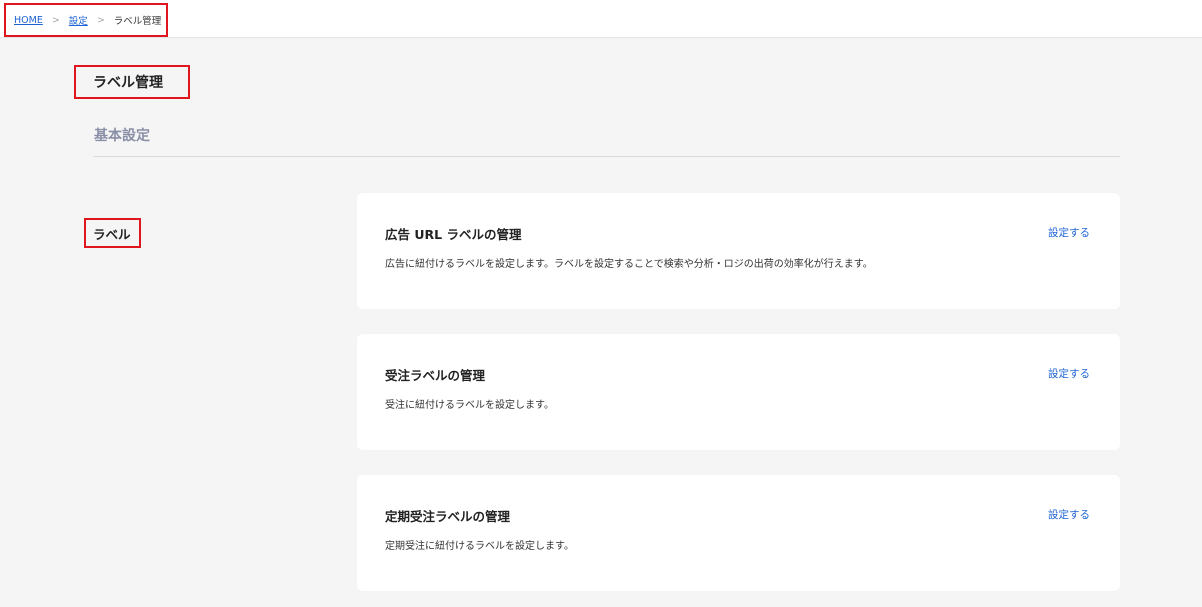 This screenshot has height=607, width=1202. What do you see at coordinates (112, 233) in the screenshot?
I see `side-label: ラベル` at bounding box center [112, 233].